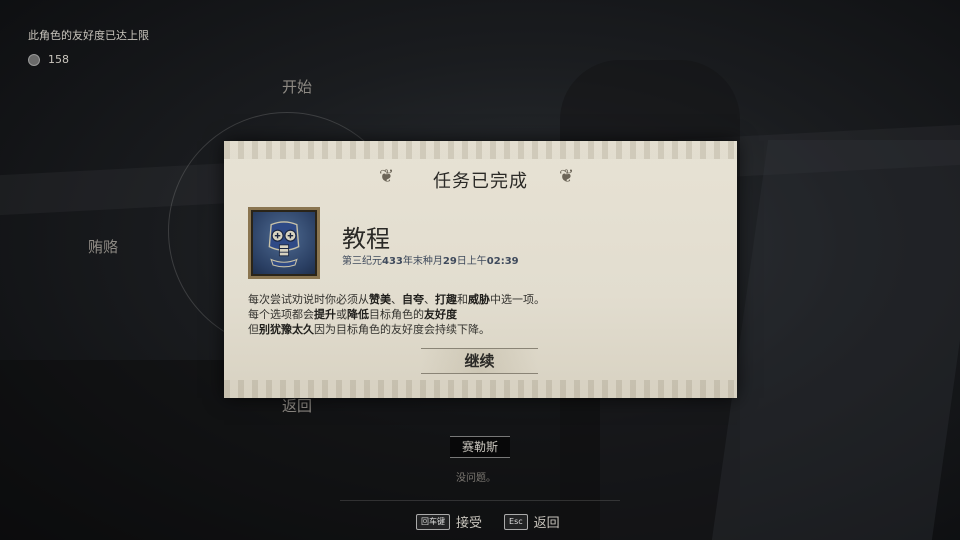 This screenshot has width=960, height=540. Describe the element at coordinates (430, 261) in the screenshot. I see `quest-date: 第三纪元433年末种月29日上午02:39` at that location.